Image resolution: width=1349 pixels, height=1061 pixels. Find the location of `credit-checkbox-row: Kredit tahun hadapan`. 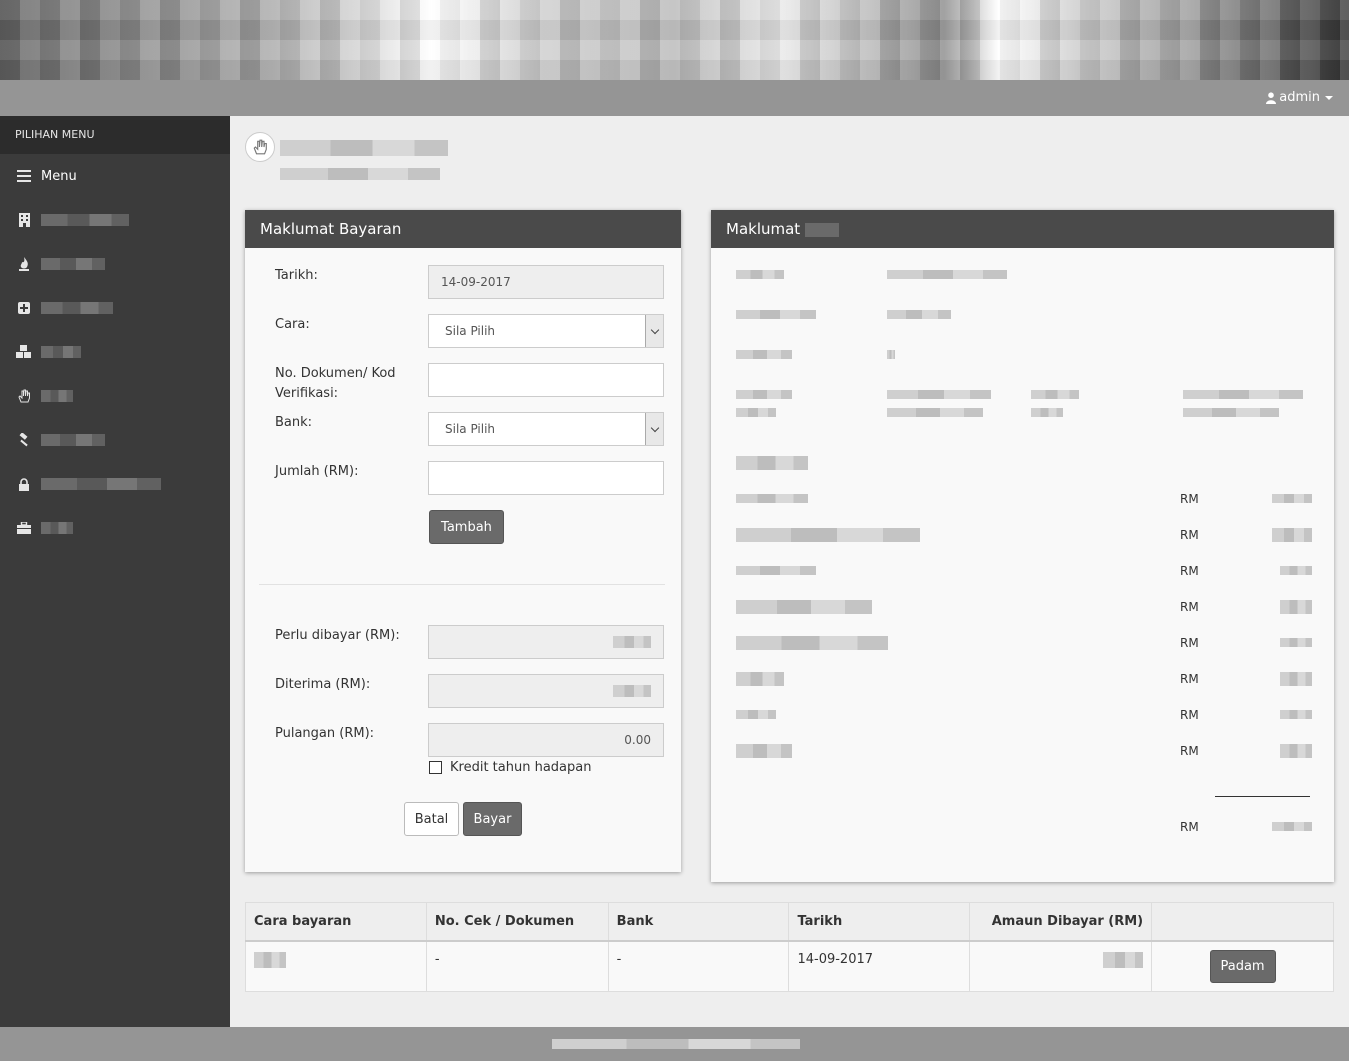

credit-checkbox-row: Kredit tahun hadapan is located at coordinates (510, 767).